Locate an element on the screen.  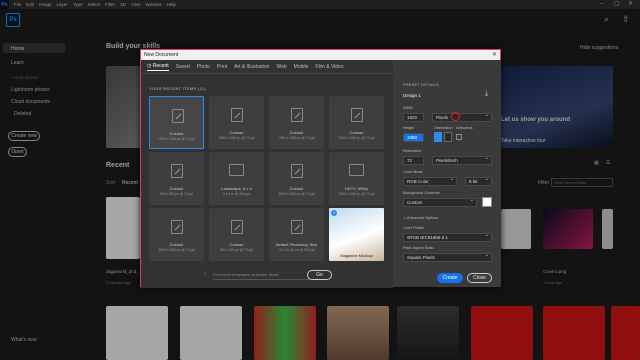
bg-contents-select: Custom is located at coordinates (440, 202).